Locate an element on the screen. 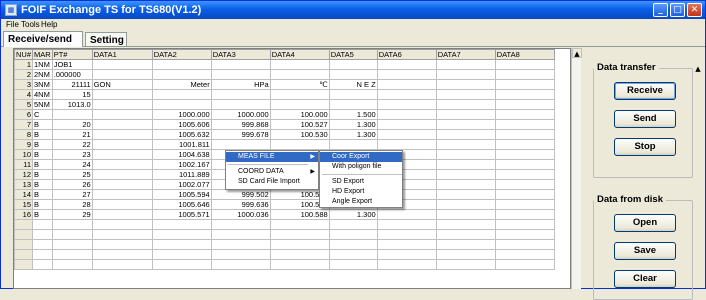  table-cell: 20 is located at coordinates (72, 124).